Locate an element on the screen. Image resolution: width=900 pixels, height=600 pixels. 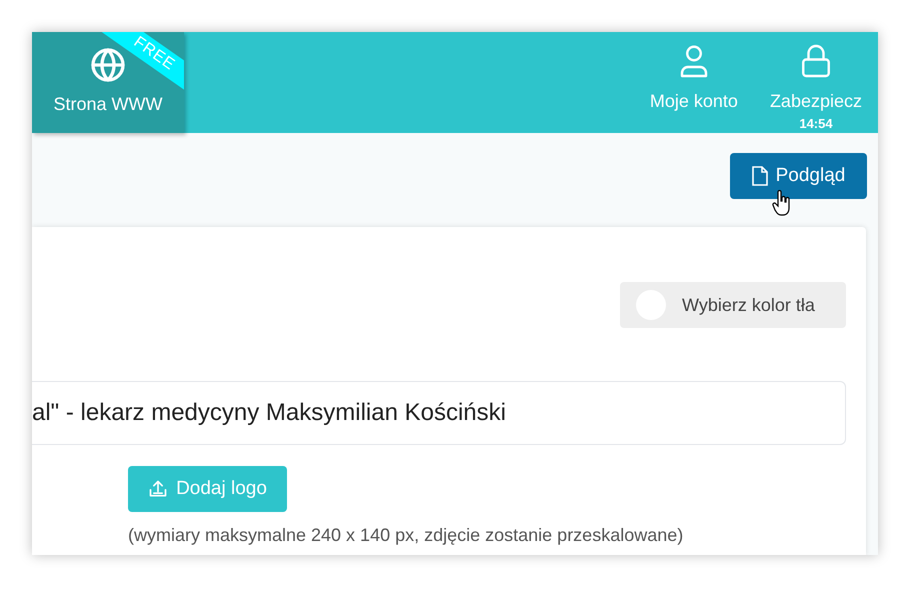
preview-button: Podgląd is located at coordinates (798, 176).